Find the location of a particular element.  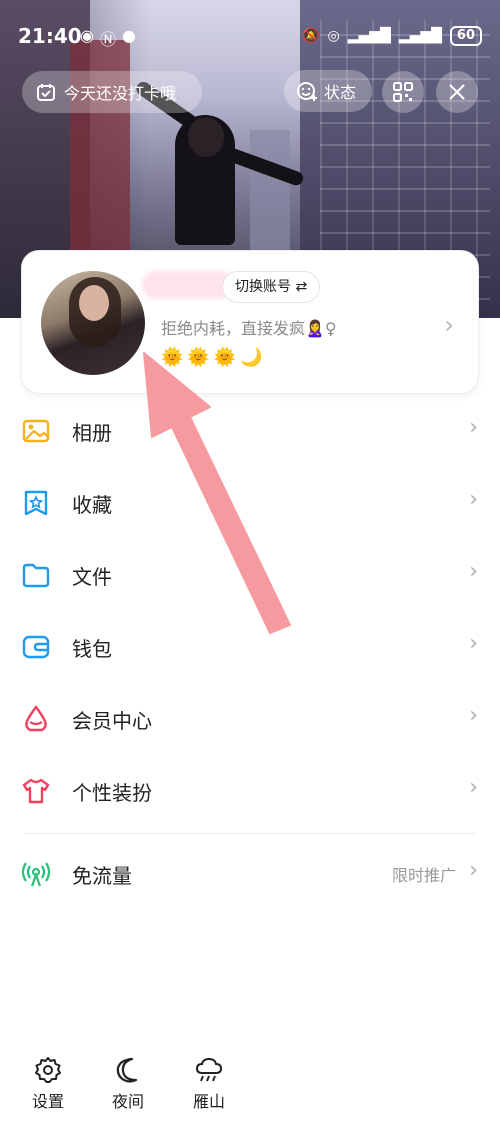

checkin-button: 今天还没打卡哦 is located at coordinates (112, 92).